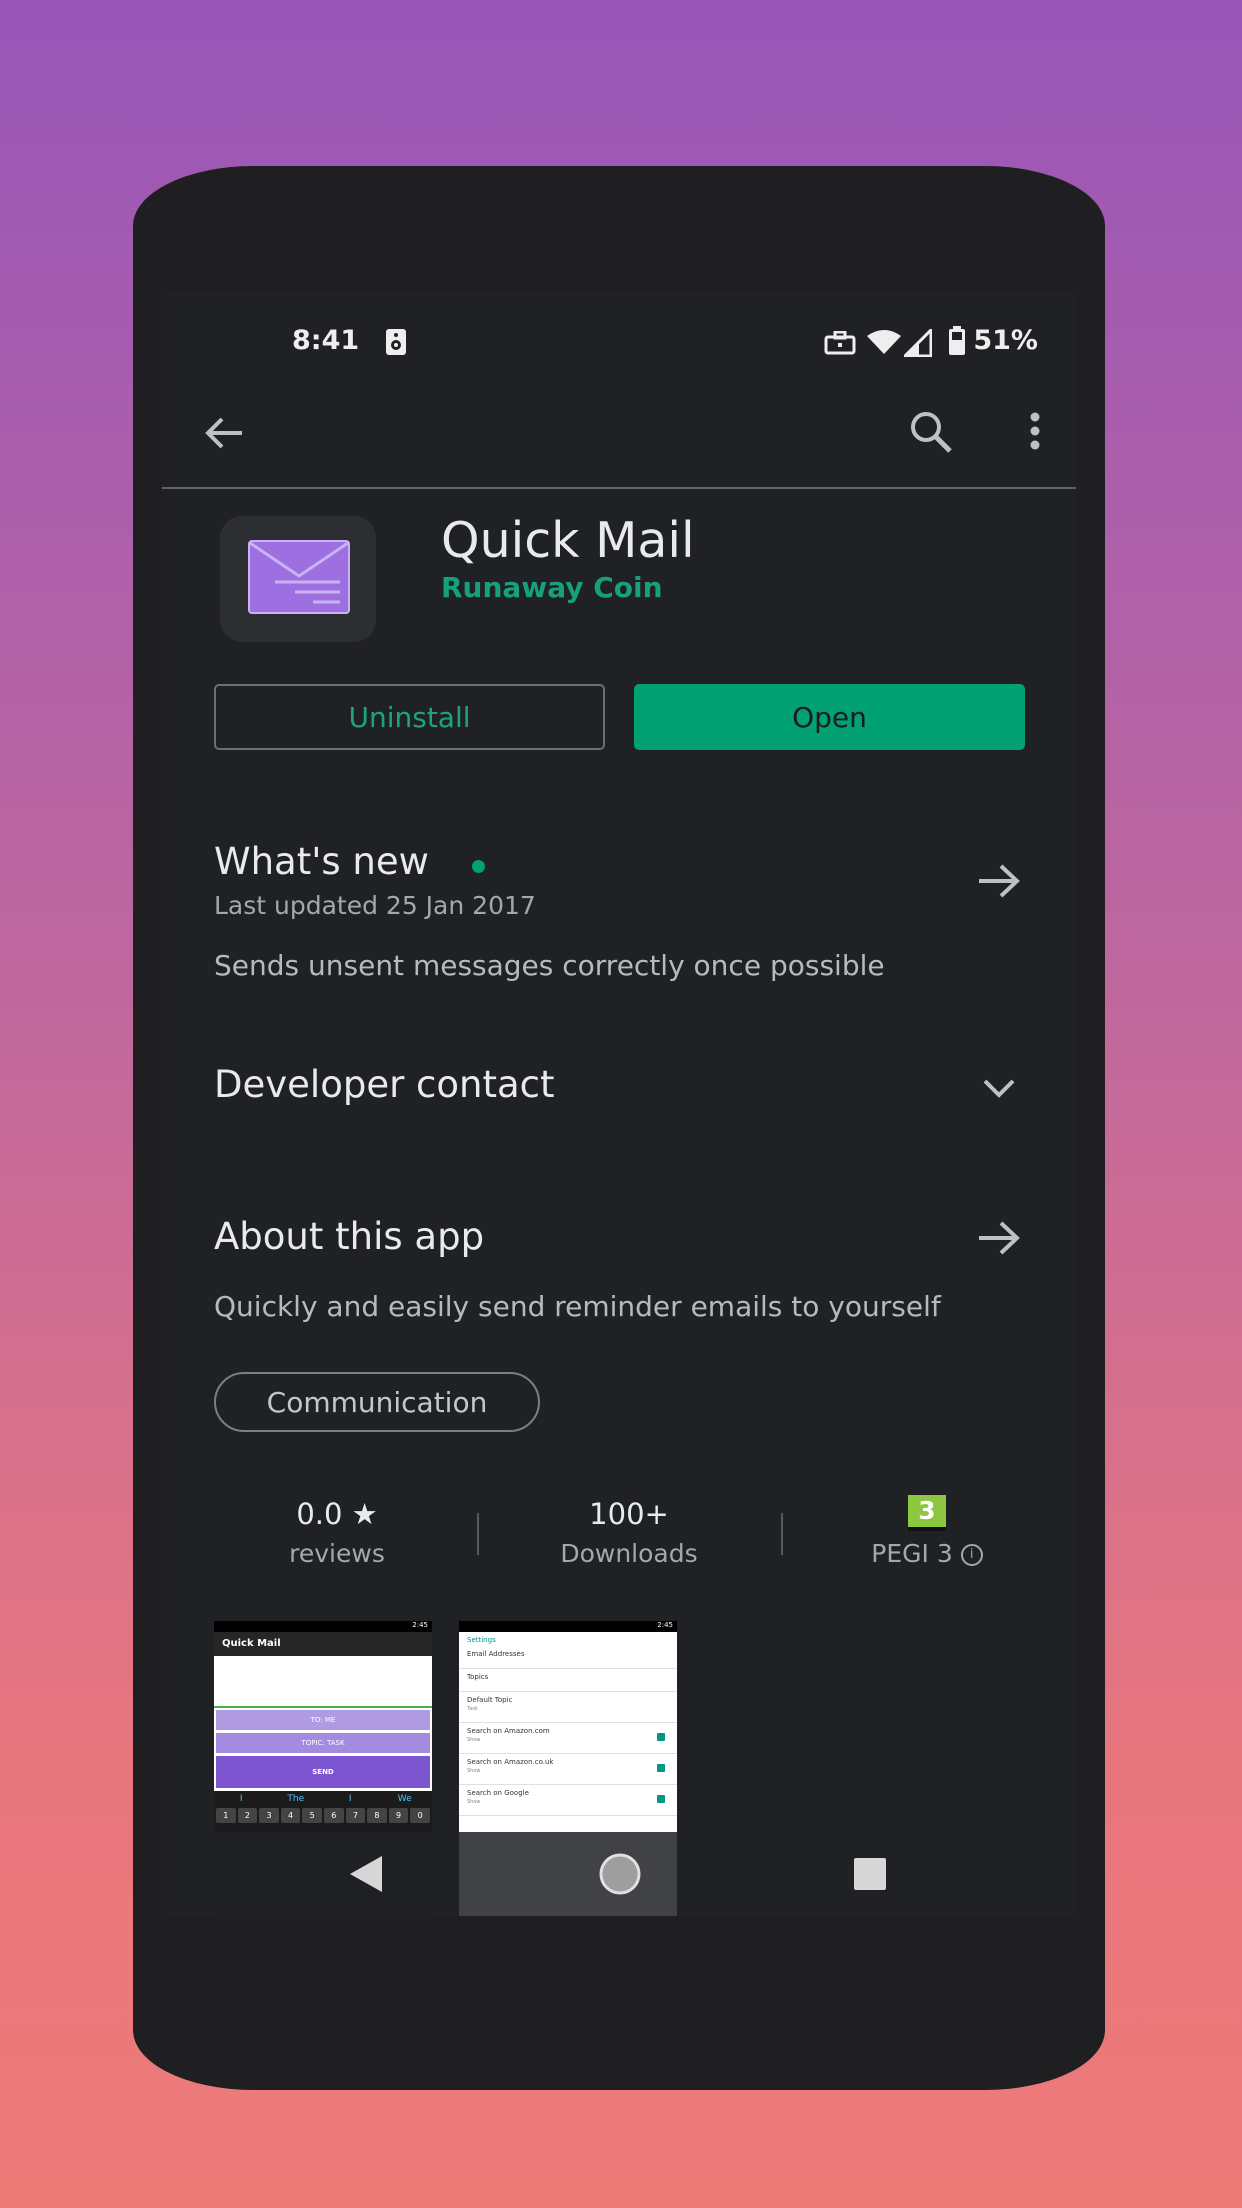 This screenshot has height=2208, width=1242. What do you see at coordinates (568, 1738) in the screenshot?
I see `settings-row: Search on Amazon.com Show` at bounding box center [568, 1738].